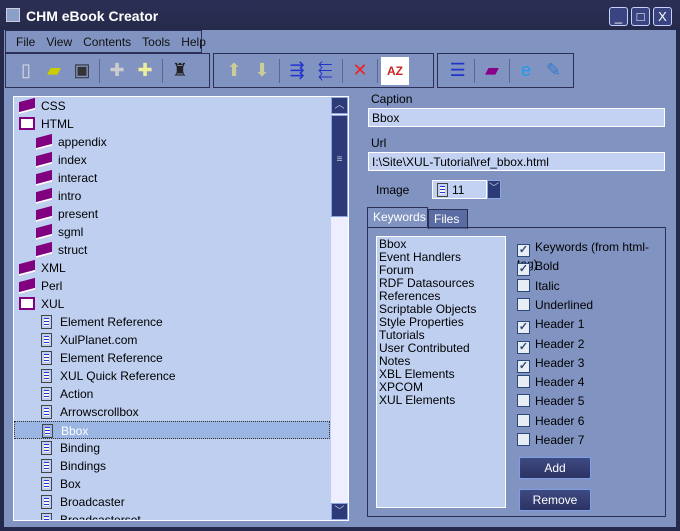 The height and width of the screenshot is (531, 680). I want to click on tree-item: XUL Quick Reference, so click(172, 376).